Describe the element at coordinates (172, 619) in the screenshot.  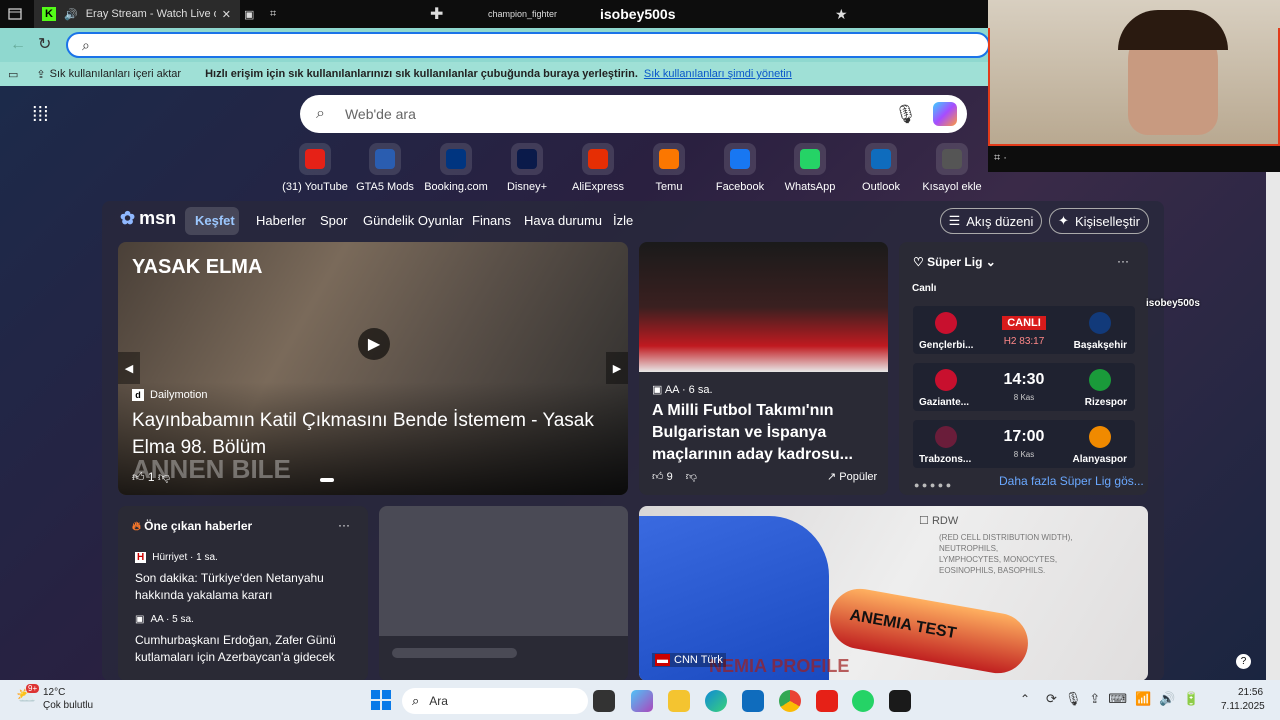
I see `featured-item-source-label: AA · 5 sa.` at that location.